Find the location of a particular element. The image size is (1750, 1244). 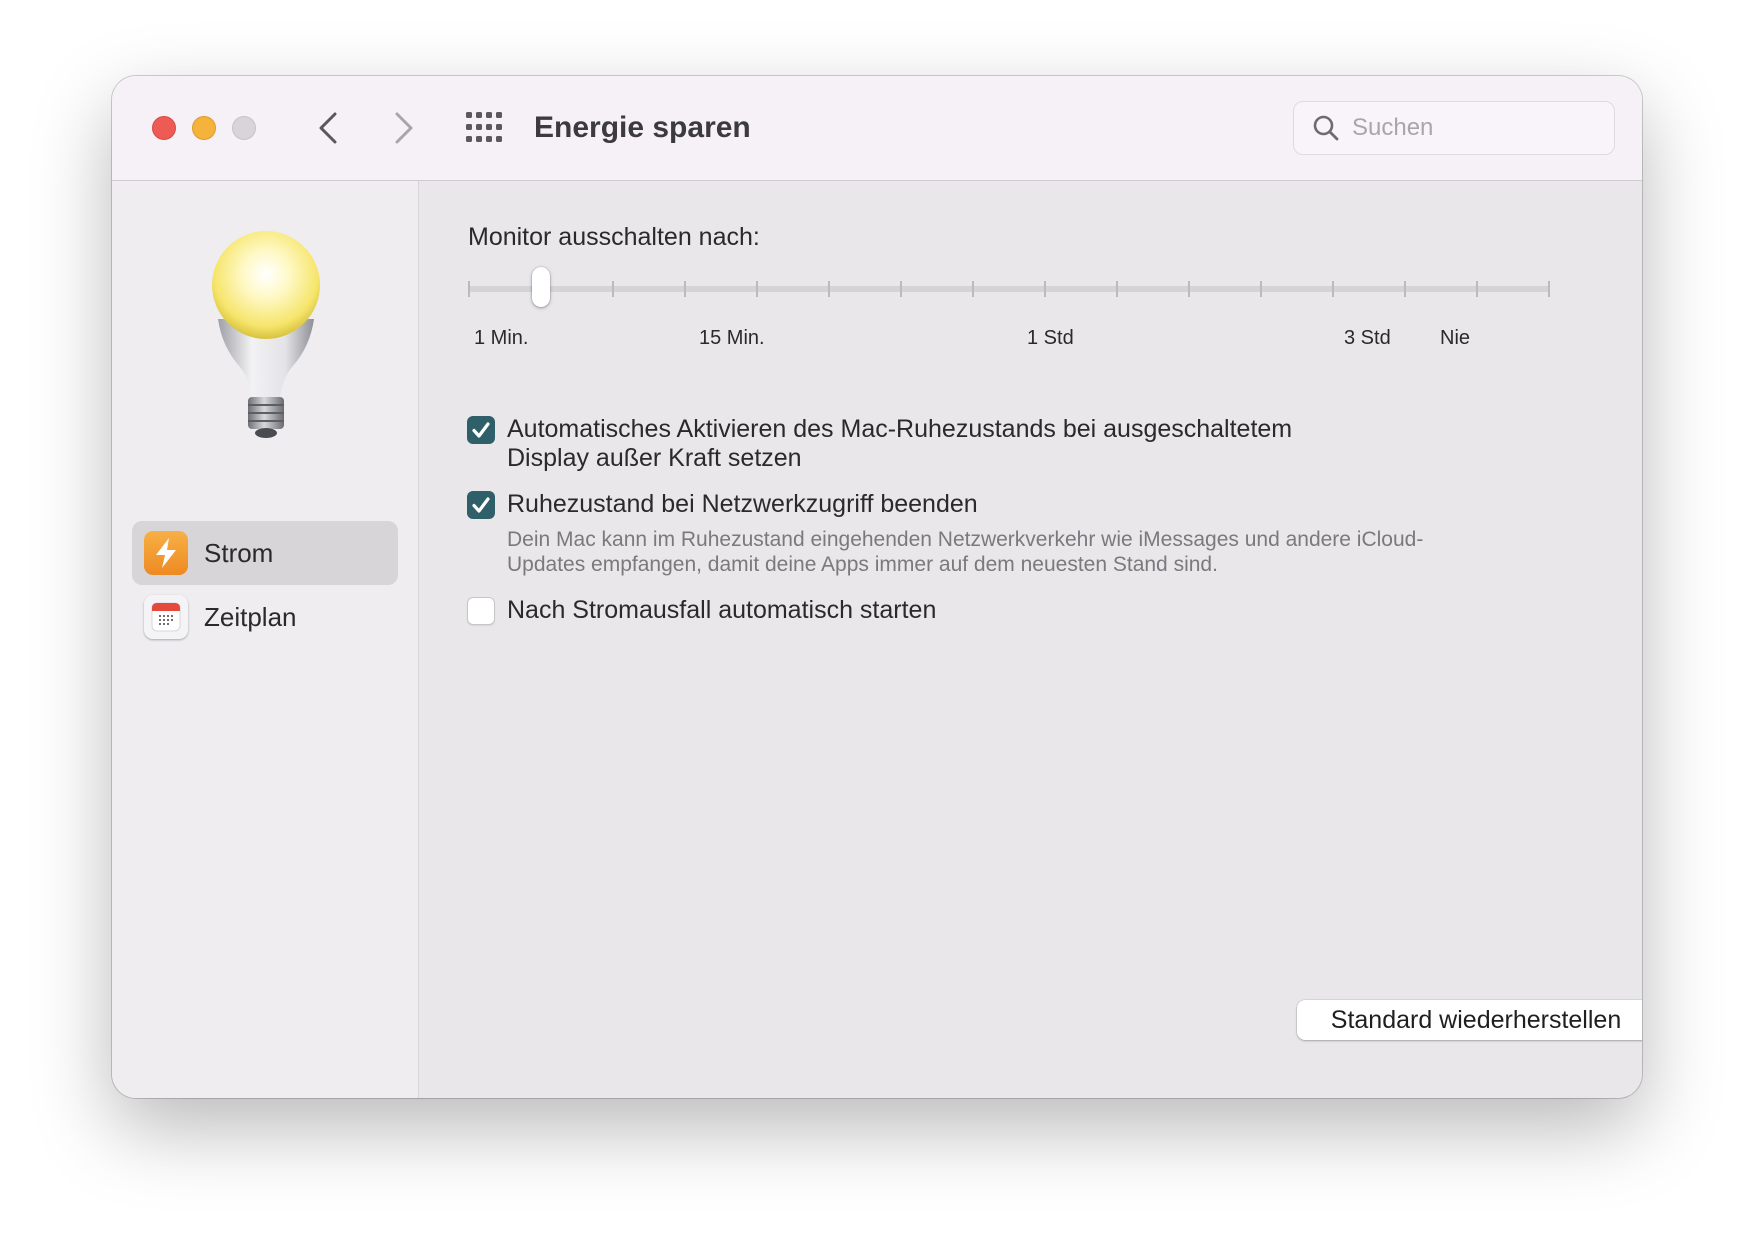

tick-label-1-std: 1 Std is located at coordinates (1050, 338).